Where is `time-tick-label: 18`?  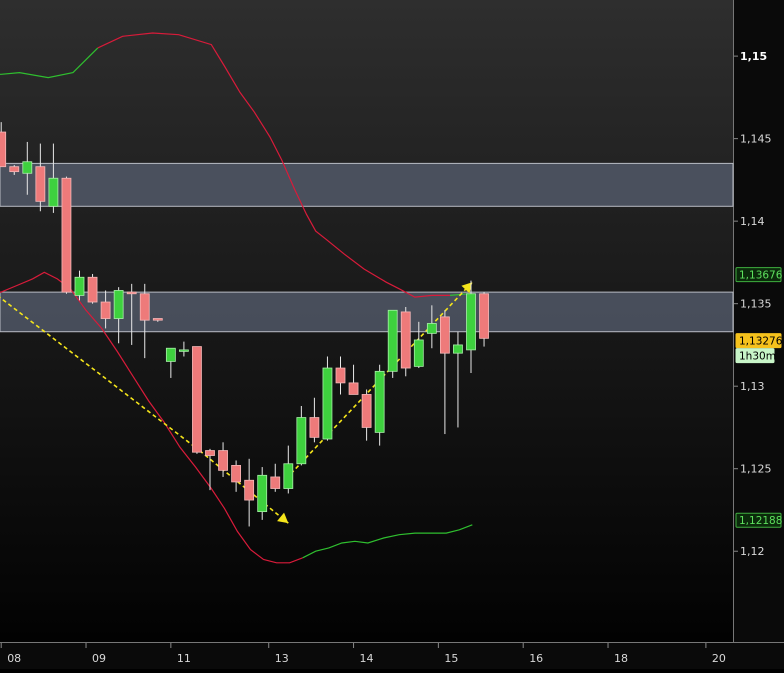
time-tick-label: 18 is located at coordinates (621, 658).